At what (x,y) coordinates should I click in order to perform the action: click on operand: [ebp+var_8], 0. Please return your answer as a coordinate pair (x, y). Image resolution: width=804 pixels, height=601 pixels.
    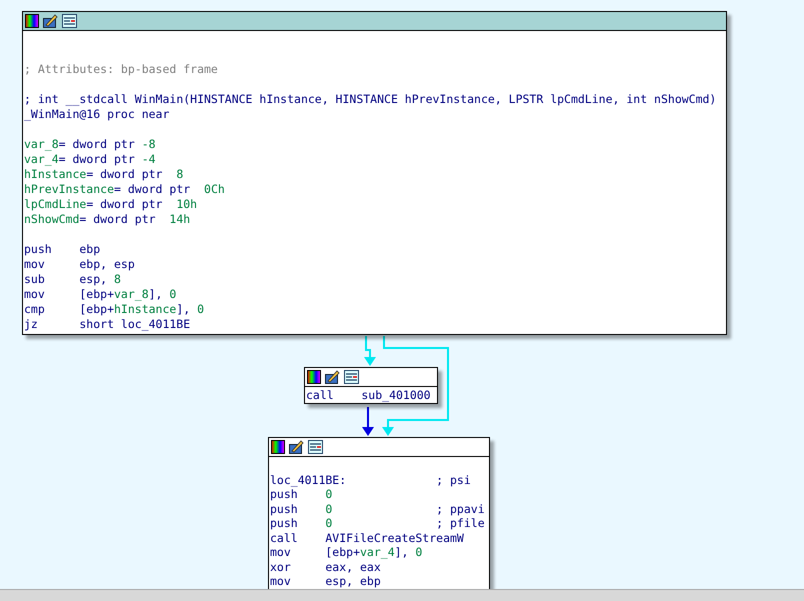
    Looking at the image, I should click on (127, 294).